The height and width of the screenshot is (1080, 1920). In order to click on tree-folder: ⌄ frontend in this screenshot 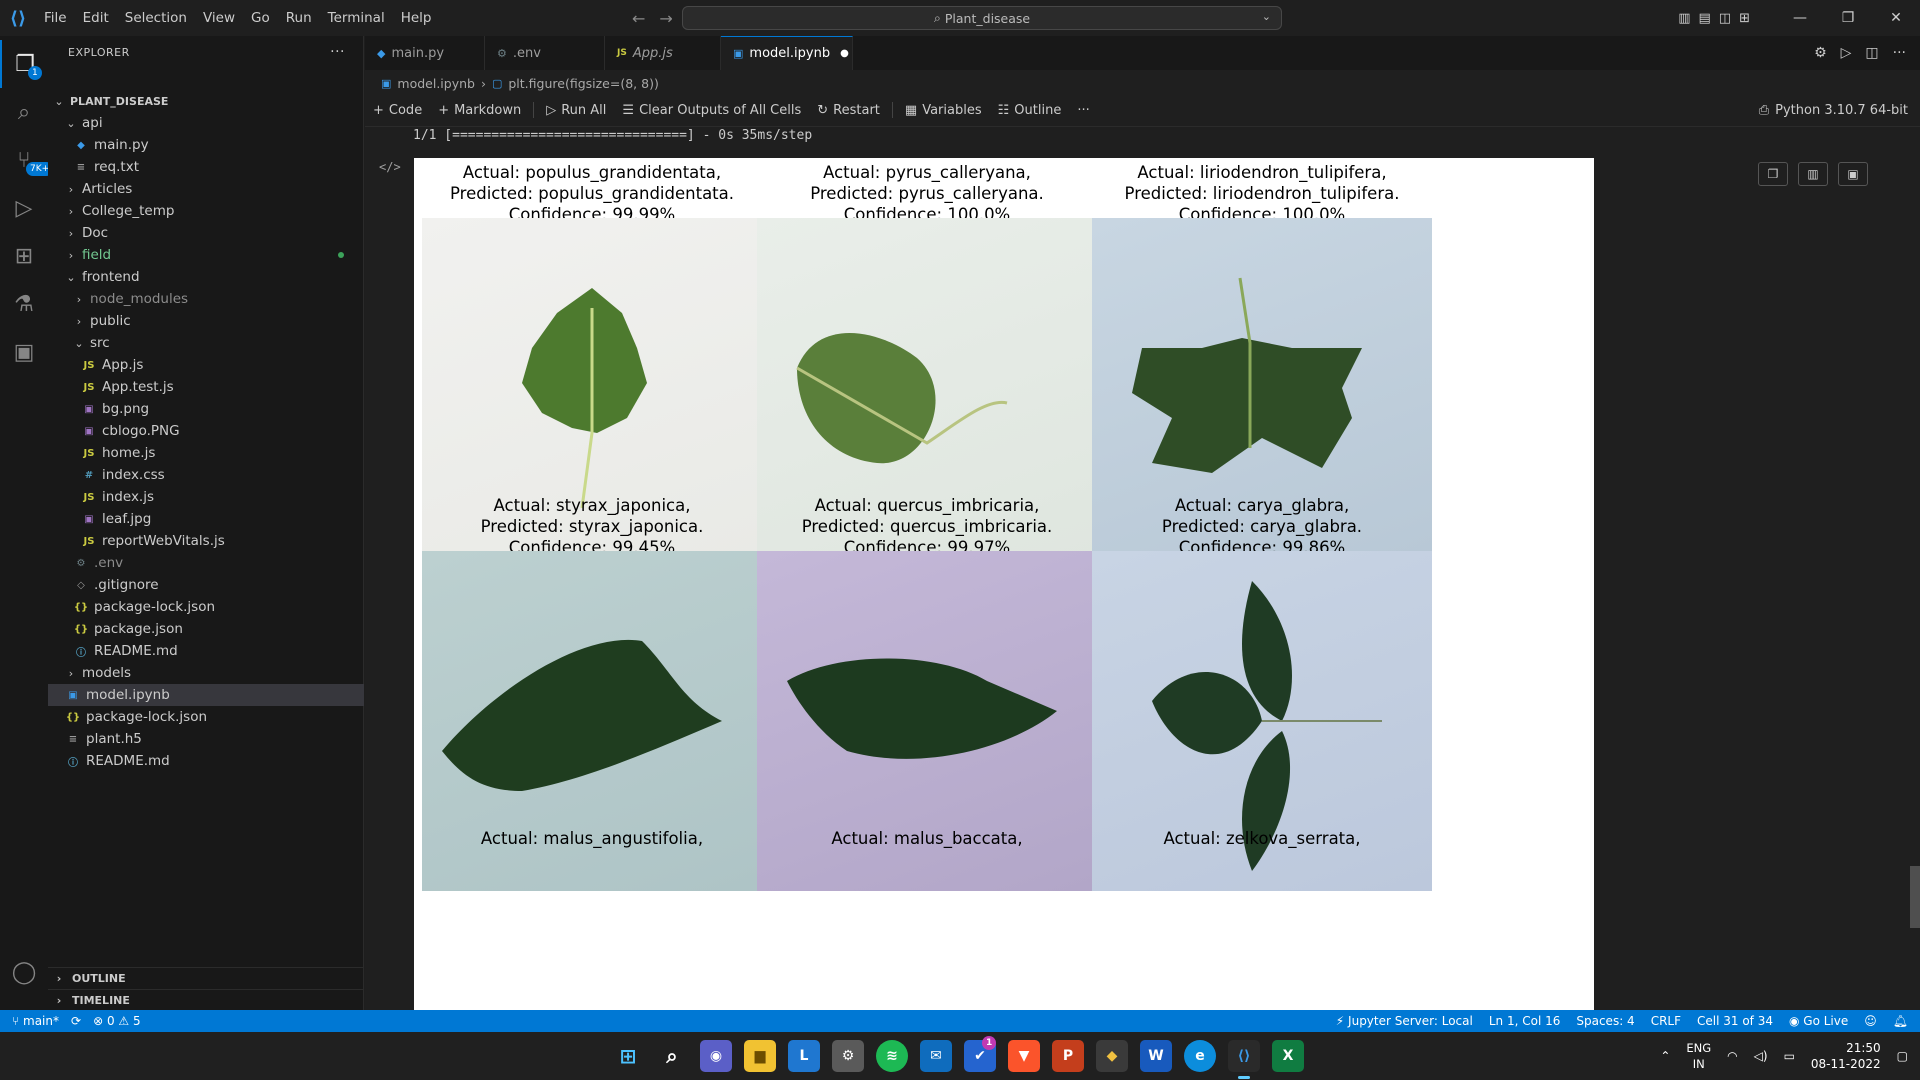, I will do `click(206, 277)`.